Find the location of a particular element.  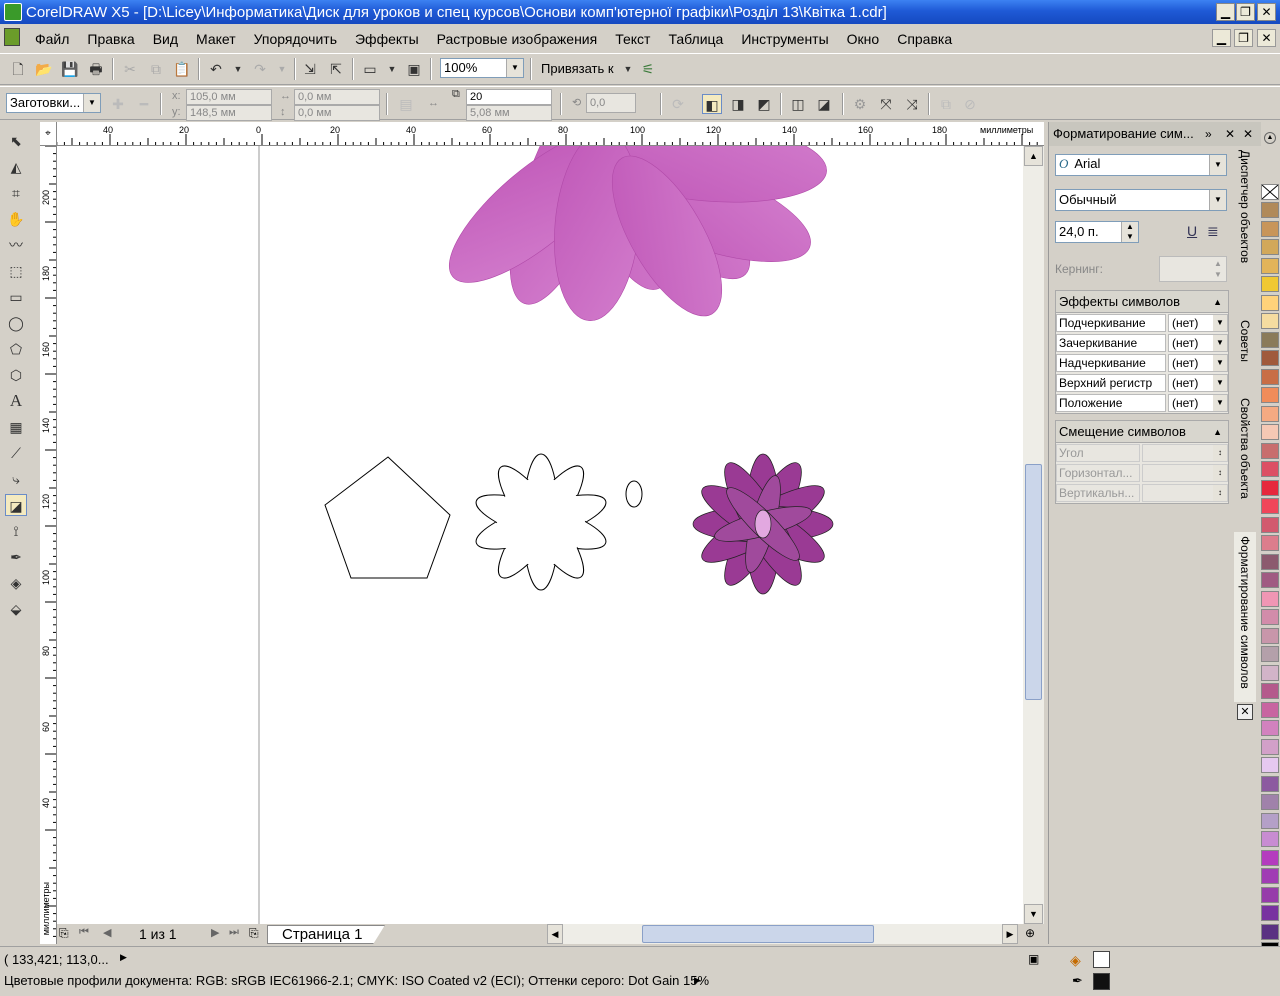

doc-restore-button: ❐ is located at coordinates (1243, 38).